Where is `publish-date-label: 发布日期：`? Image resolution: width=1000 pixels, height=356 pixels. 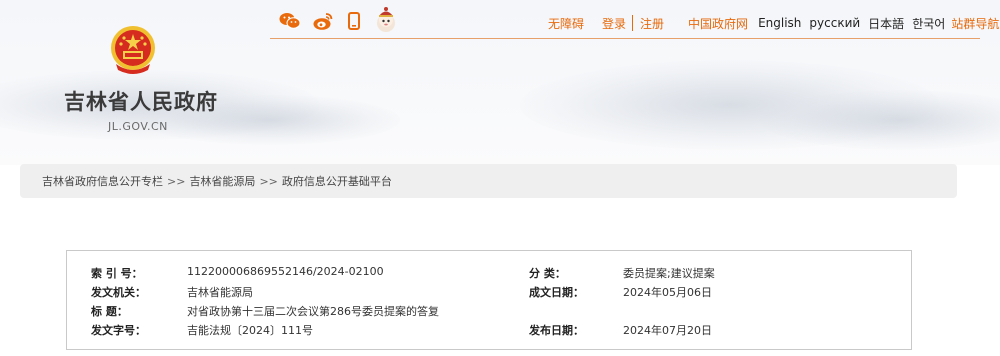 publish-date-label: 发布日期： is located at coordinates (556, 330).